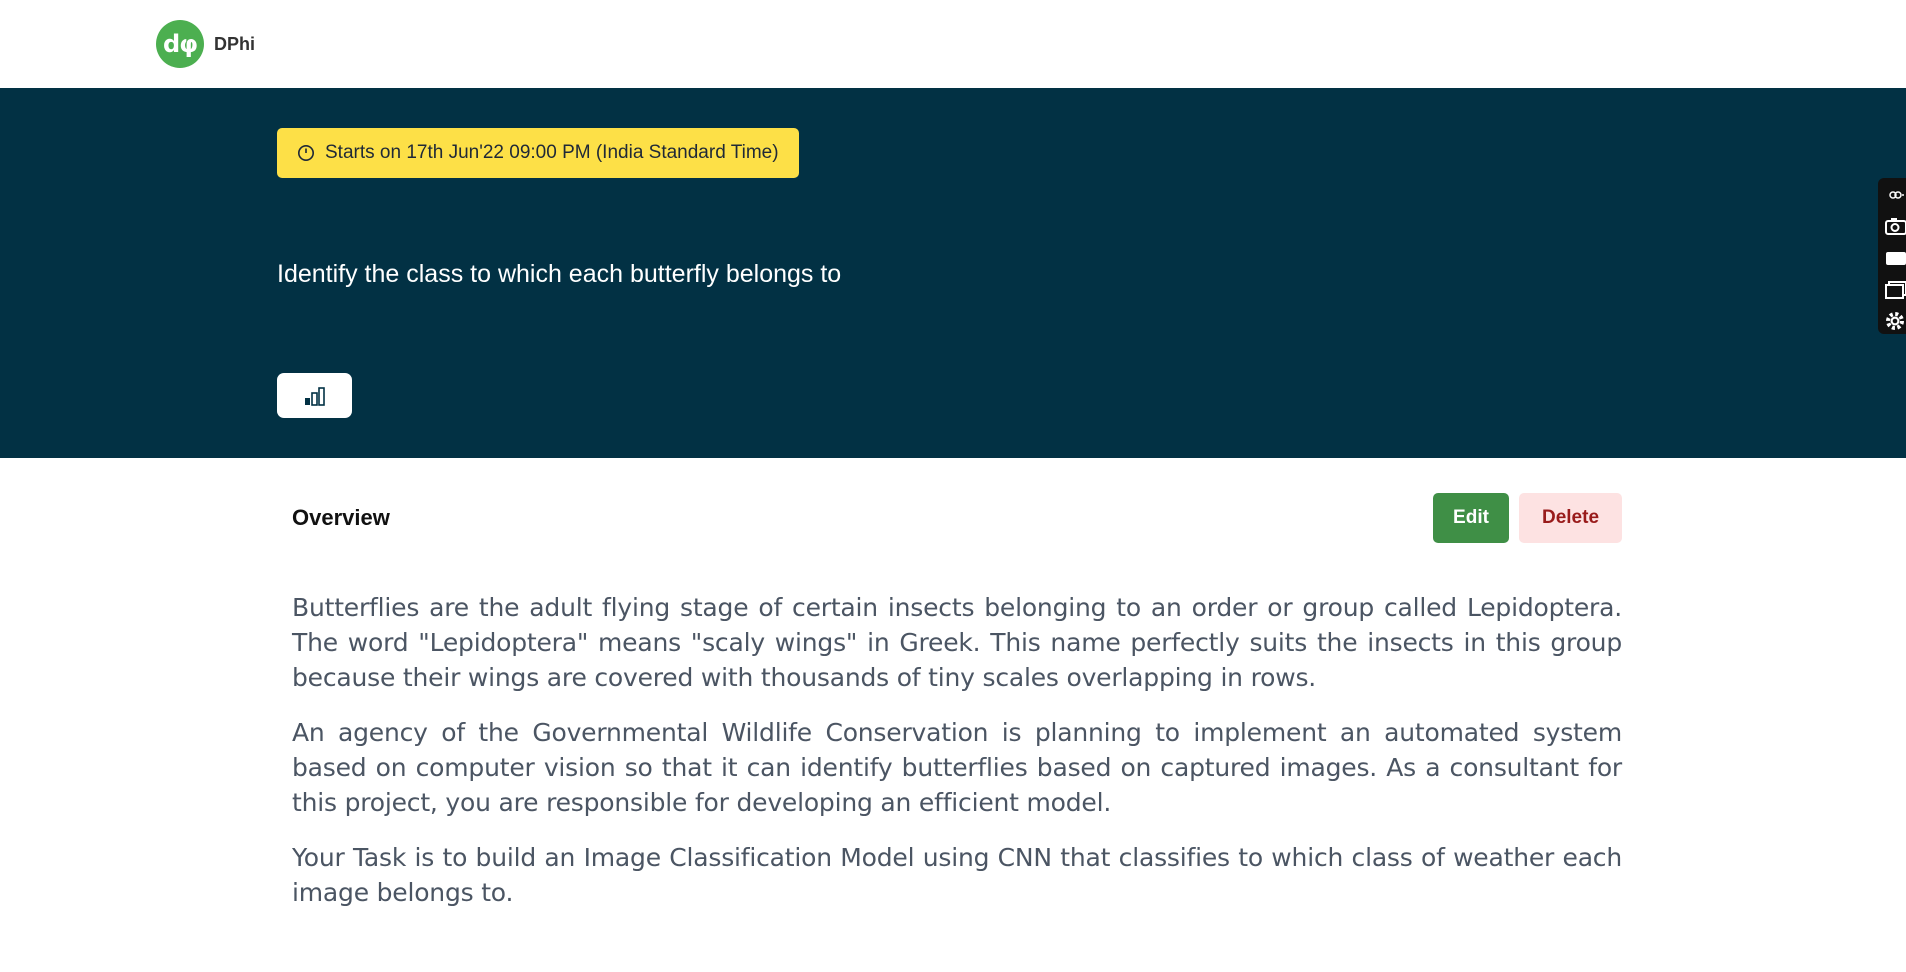 This screenshot has height=972, width=1906. What do you see at coordinates (1471, 518) in the screenshot?
I see `edit-button: Edit` at bounding box center [1471, 518].